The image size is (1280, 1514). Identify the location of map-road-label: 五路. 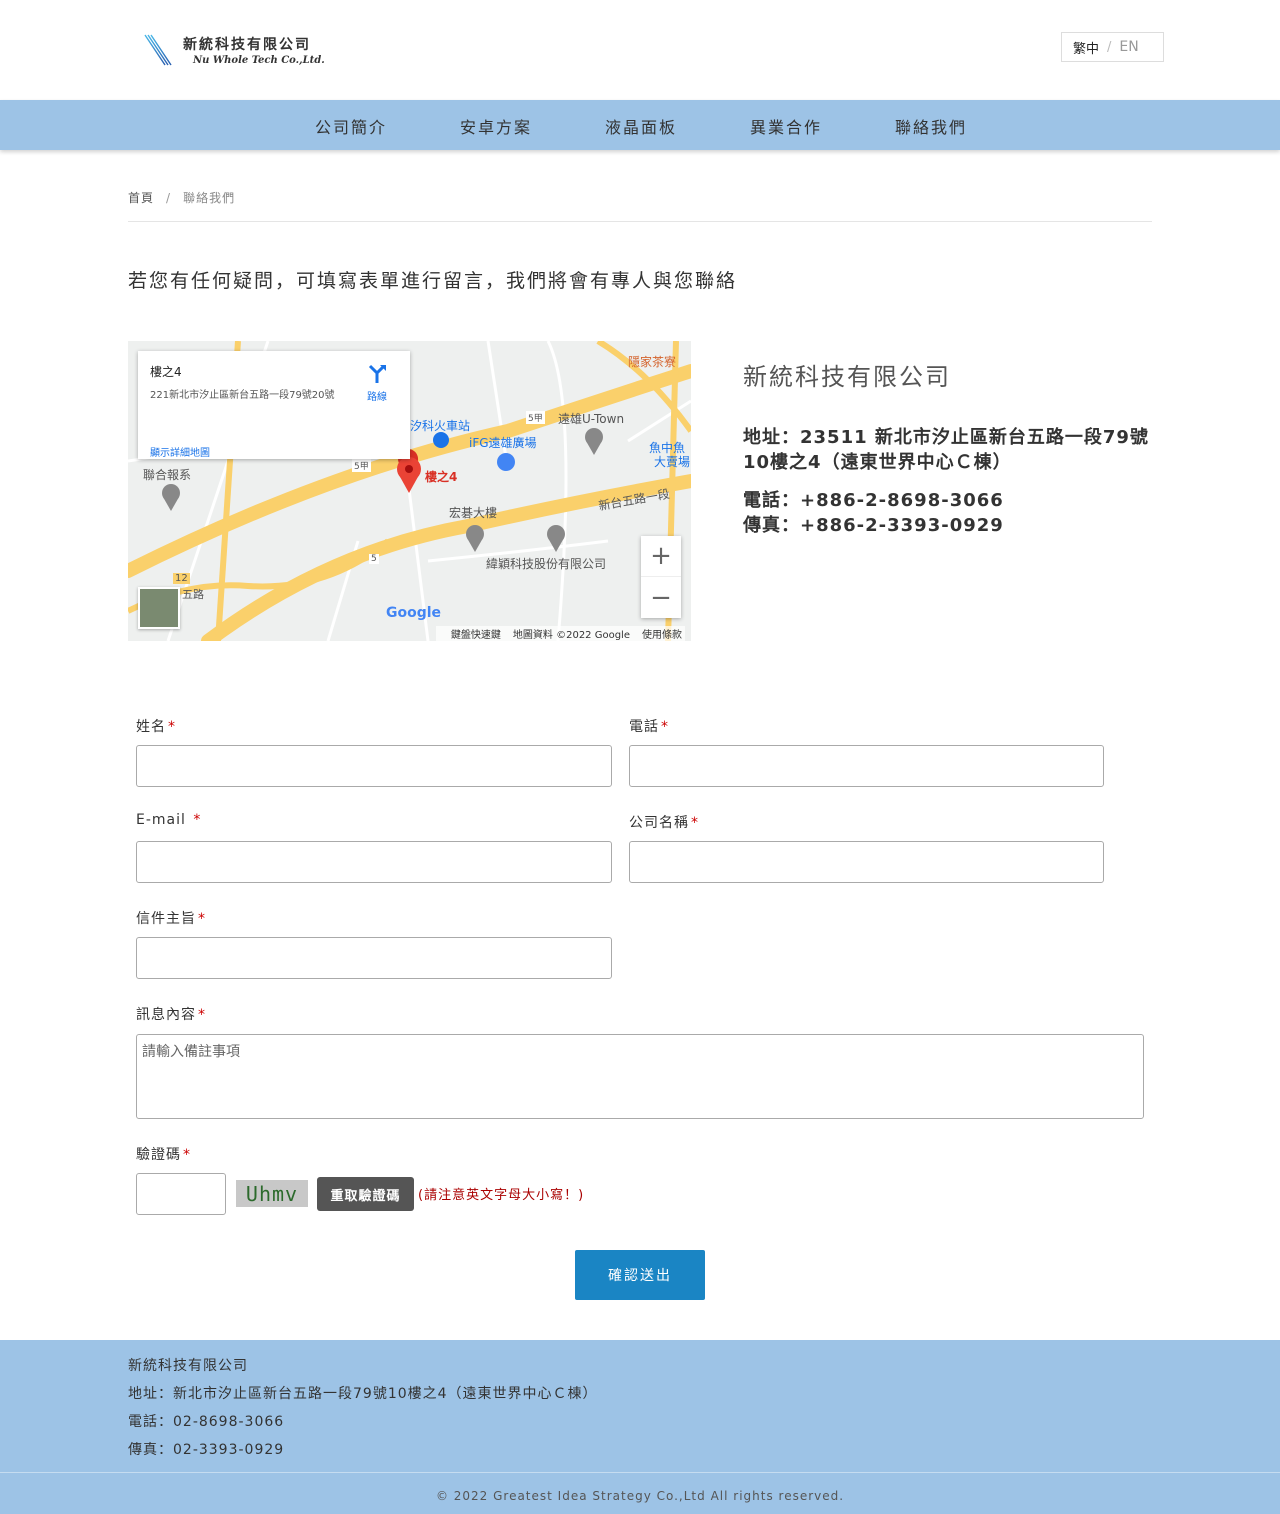
(193, 594).